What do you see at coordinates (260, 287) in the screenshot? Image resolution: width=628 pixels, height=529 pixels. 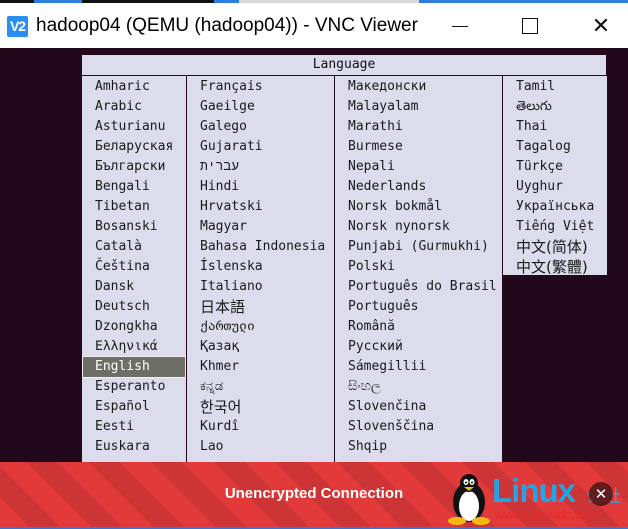 I see `language-option: Italiano` at bounding box center [260, 287].